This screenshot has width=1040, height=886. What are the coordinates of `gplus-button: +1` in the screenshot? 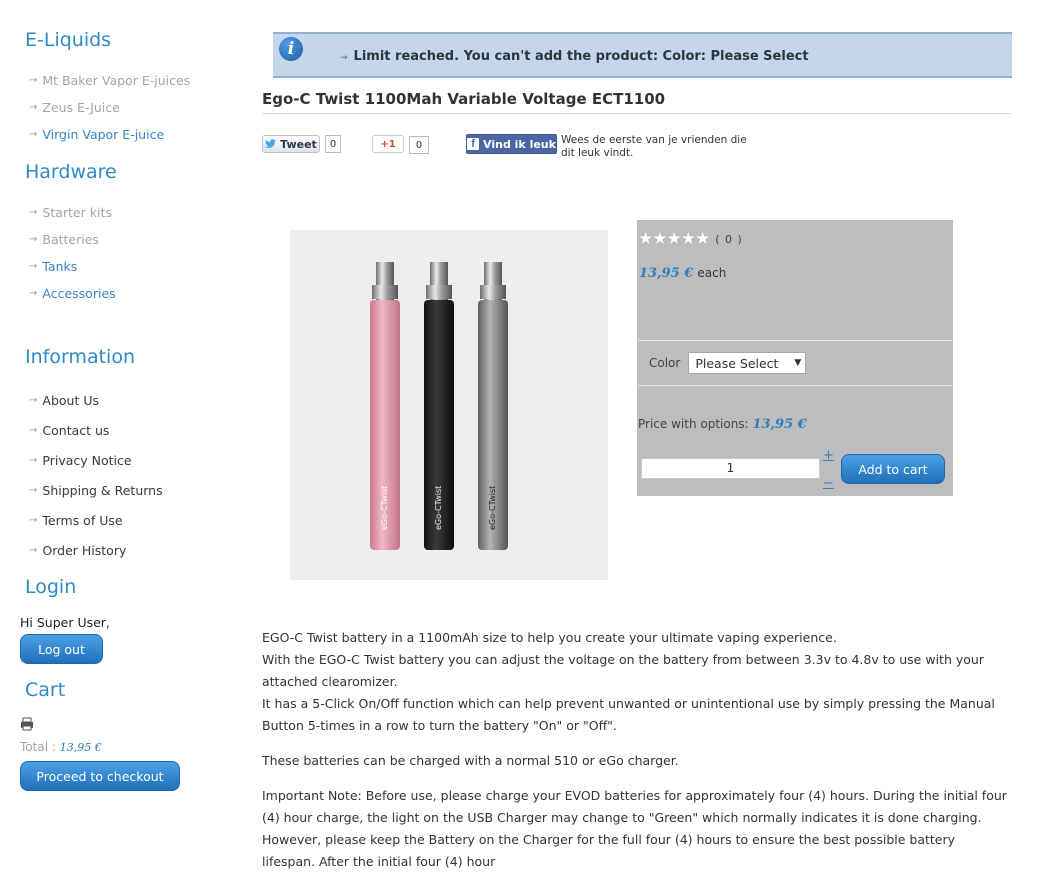 It's located at (388, 144).